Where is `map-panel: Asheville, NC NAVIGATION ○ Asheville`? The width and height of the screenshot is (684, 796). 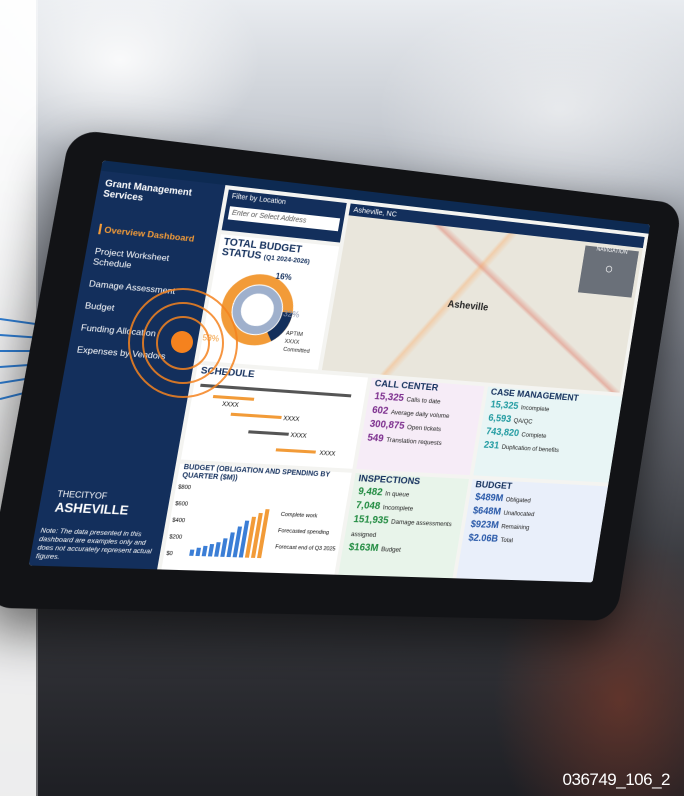 map-panel: Asheville, NC NAVIGATION ○ Asheville is located at coordinates (483, 298).